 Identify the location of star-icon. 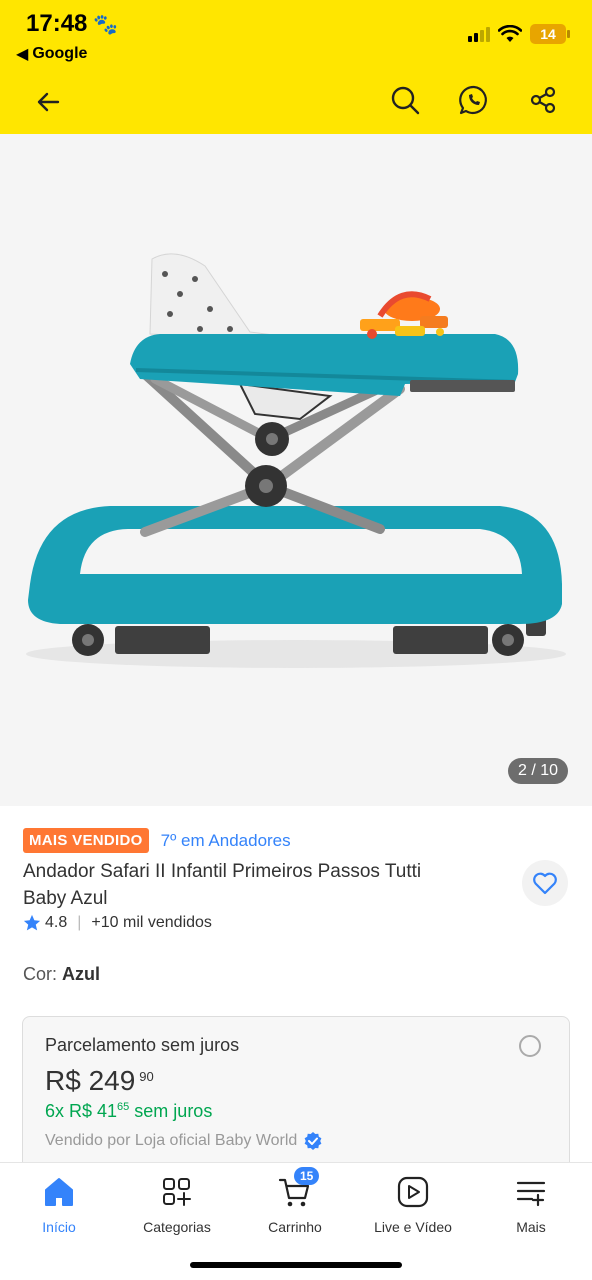
(32, 922).